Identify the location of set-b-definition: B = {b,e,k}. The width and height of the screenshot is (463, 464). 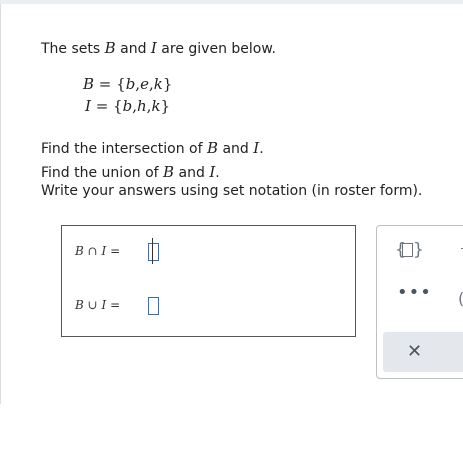
(127, 84).